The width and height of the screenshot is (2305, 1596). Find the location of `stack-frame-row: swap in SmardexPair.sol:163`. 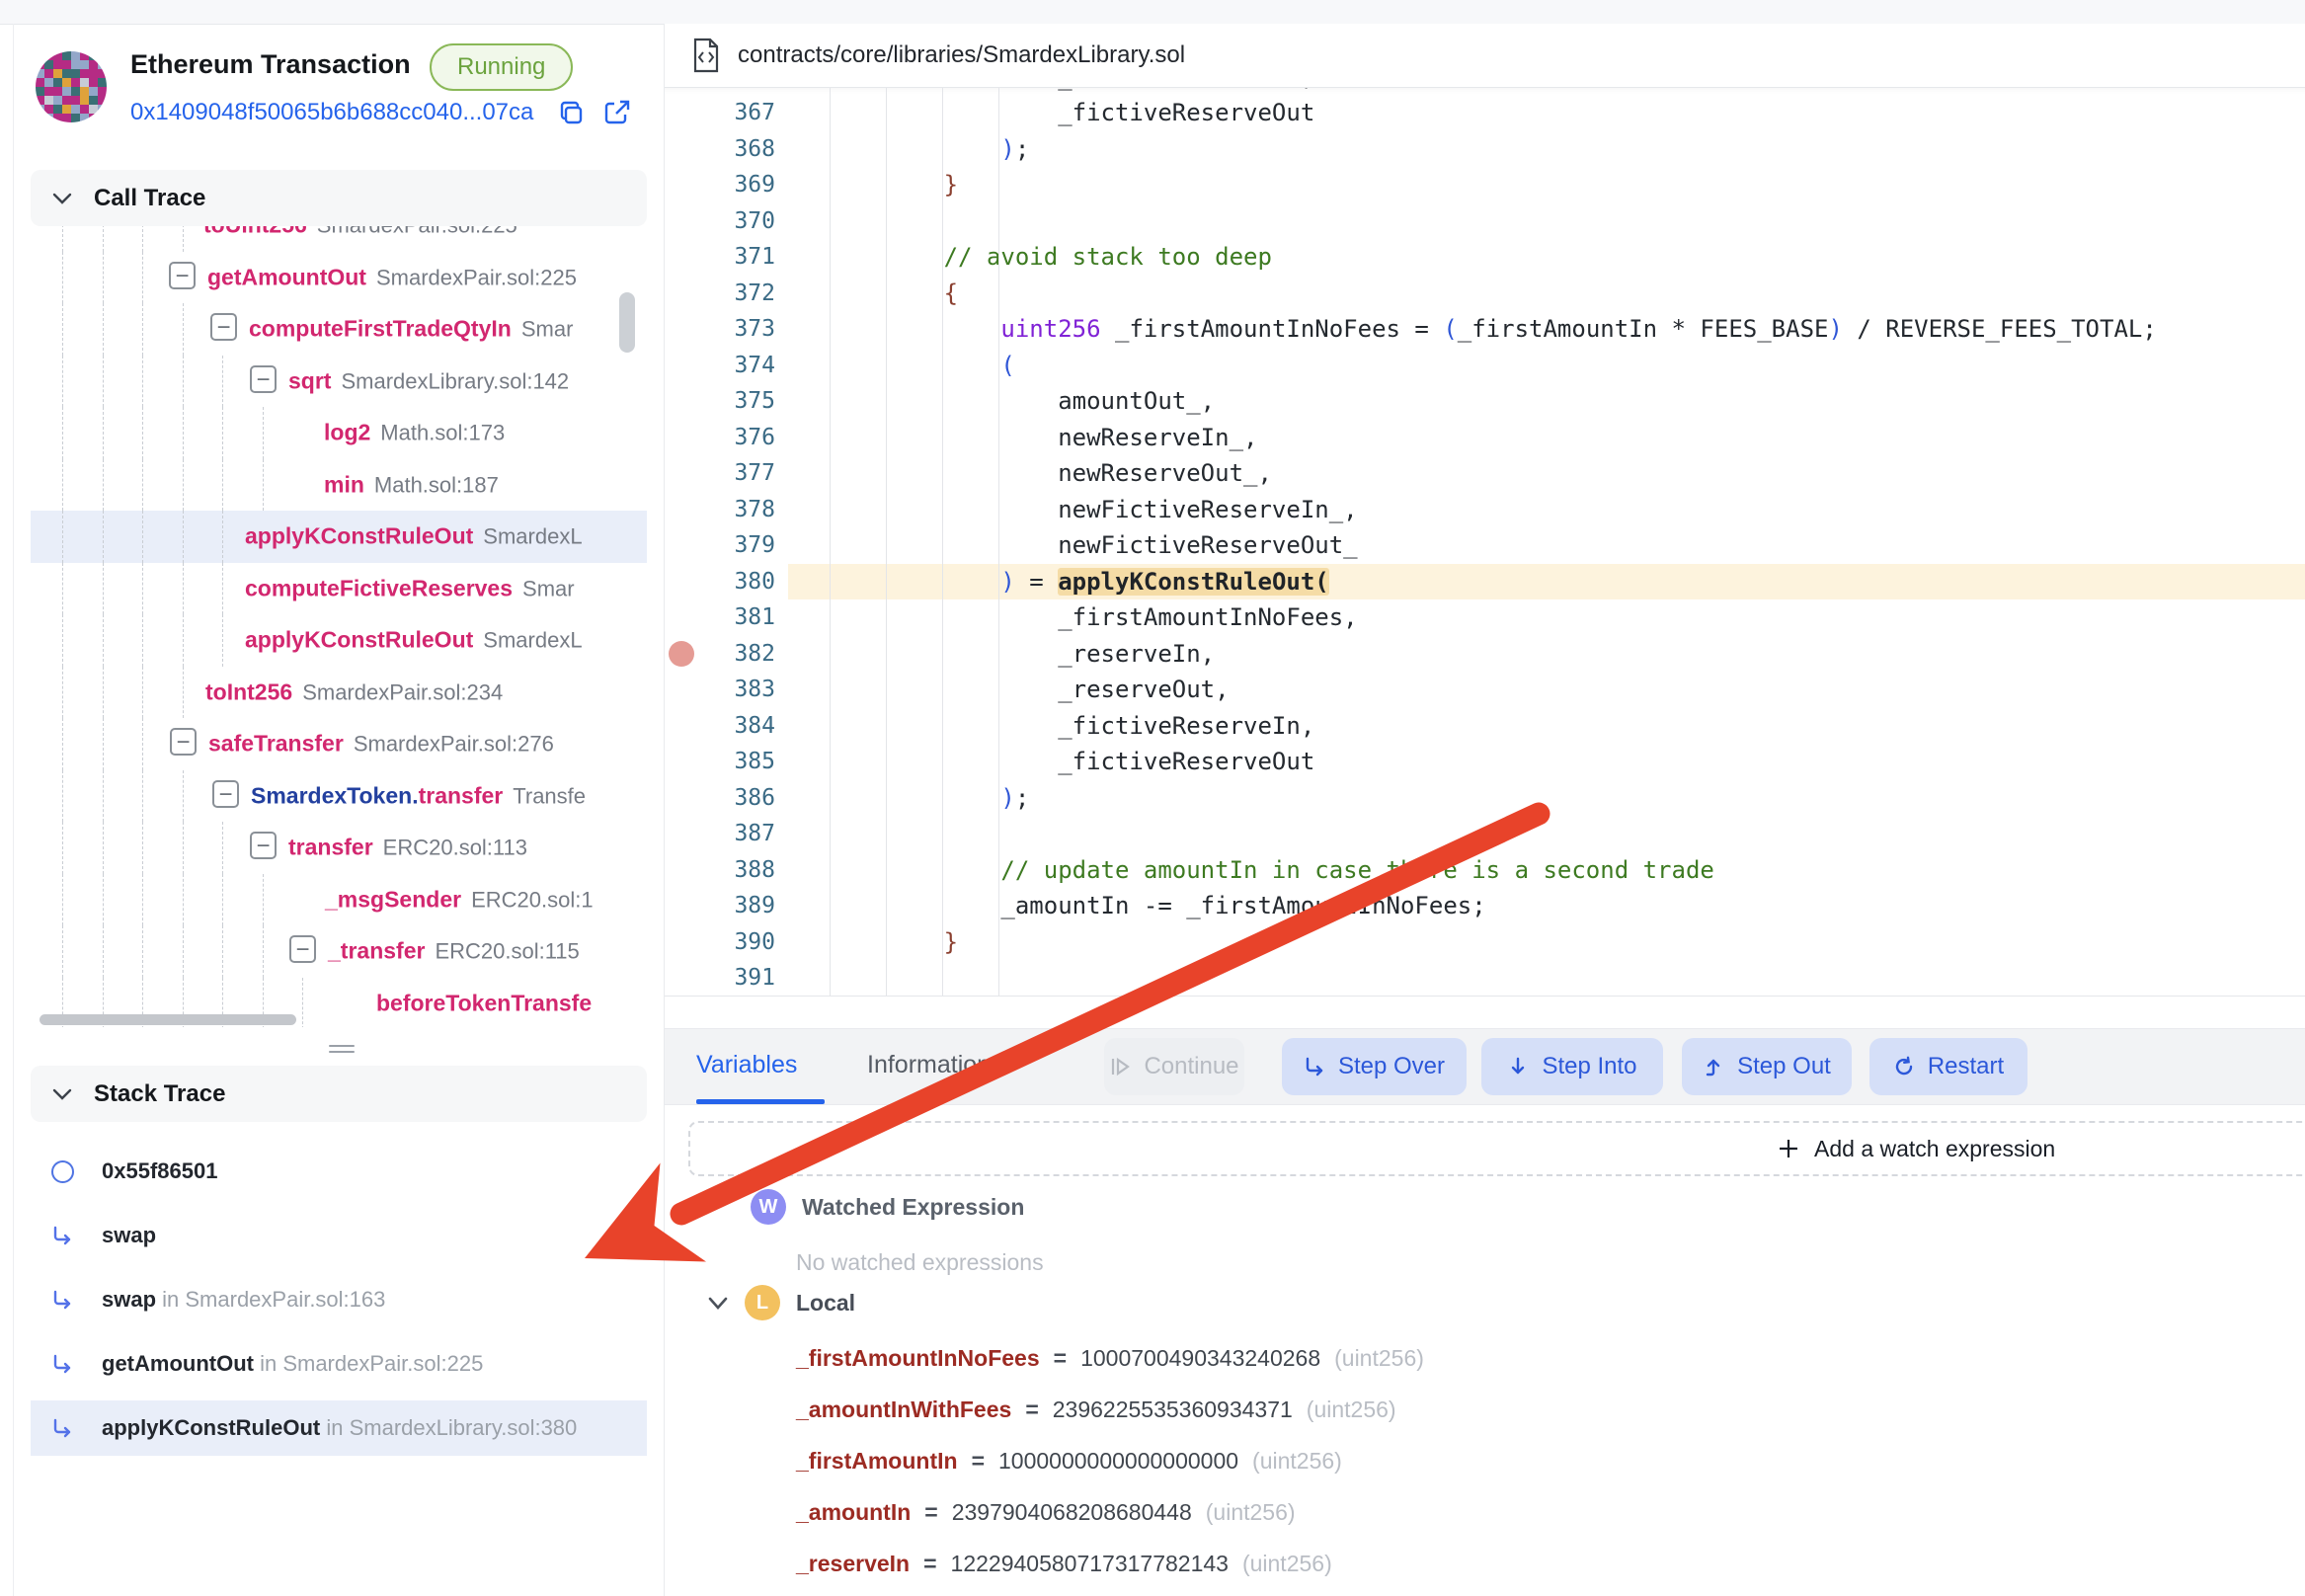

stack-frame-row: swap in SmardexPair.sol:163 is located at coordinates (339, 1299).